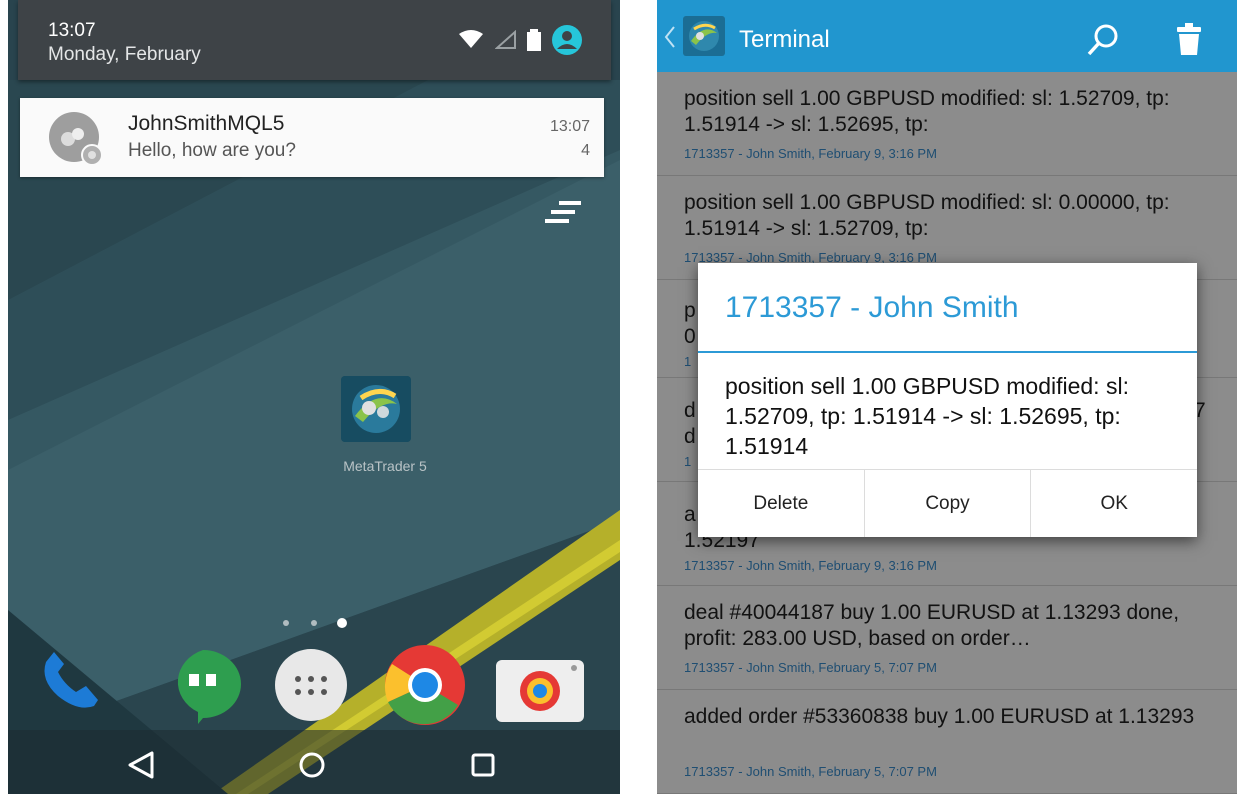 The height and width of the screenshot is (794, 1237). I want to click on phone-icon, so click(71, 680).